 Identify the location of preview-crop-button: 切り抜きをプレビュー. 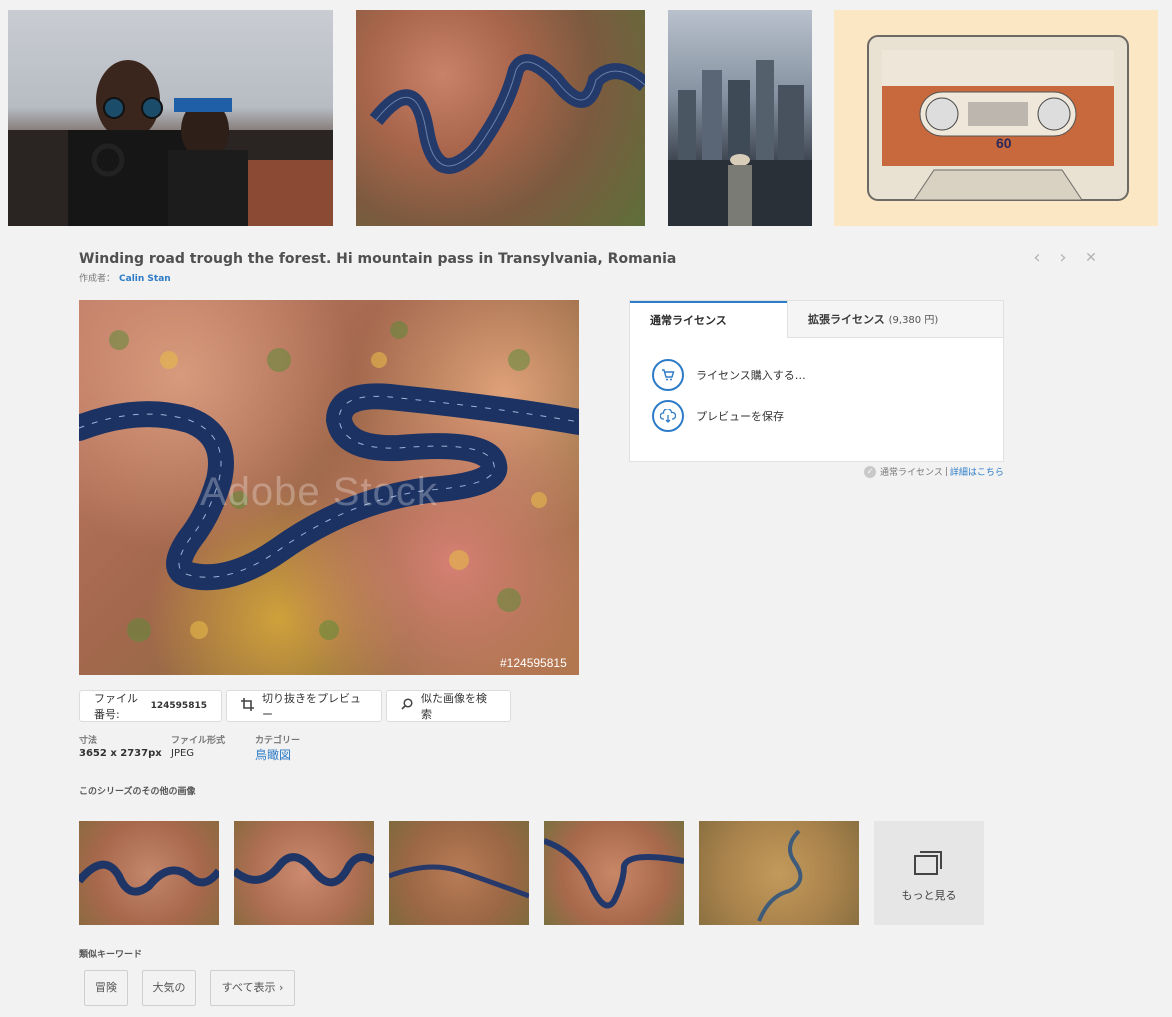
(304, 706).